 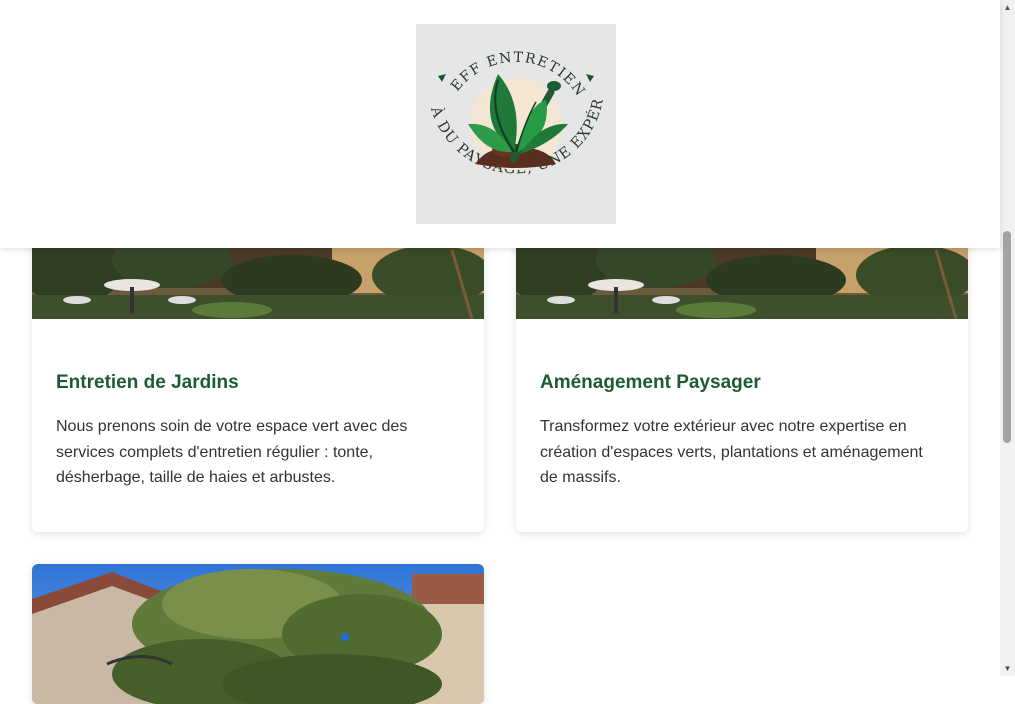 I want to click on page-scrollbar: ▲ ▼, so click(x=1007, y=338).